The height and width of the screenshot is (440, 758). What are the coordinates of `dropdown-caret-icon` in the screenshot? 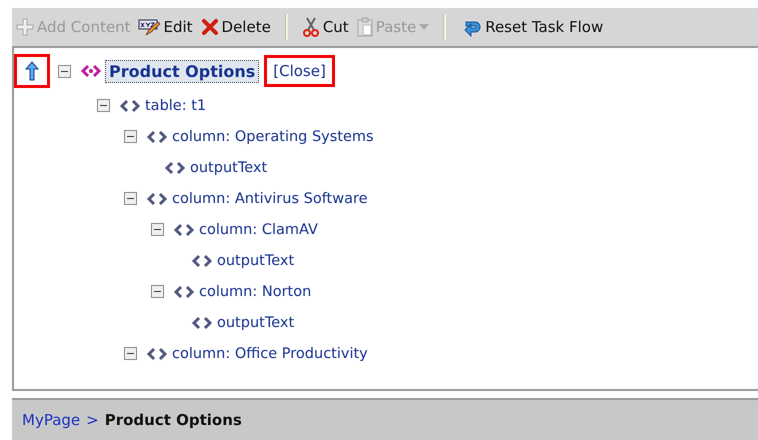 It's located at (424, 27).